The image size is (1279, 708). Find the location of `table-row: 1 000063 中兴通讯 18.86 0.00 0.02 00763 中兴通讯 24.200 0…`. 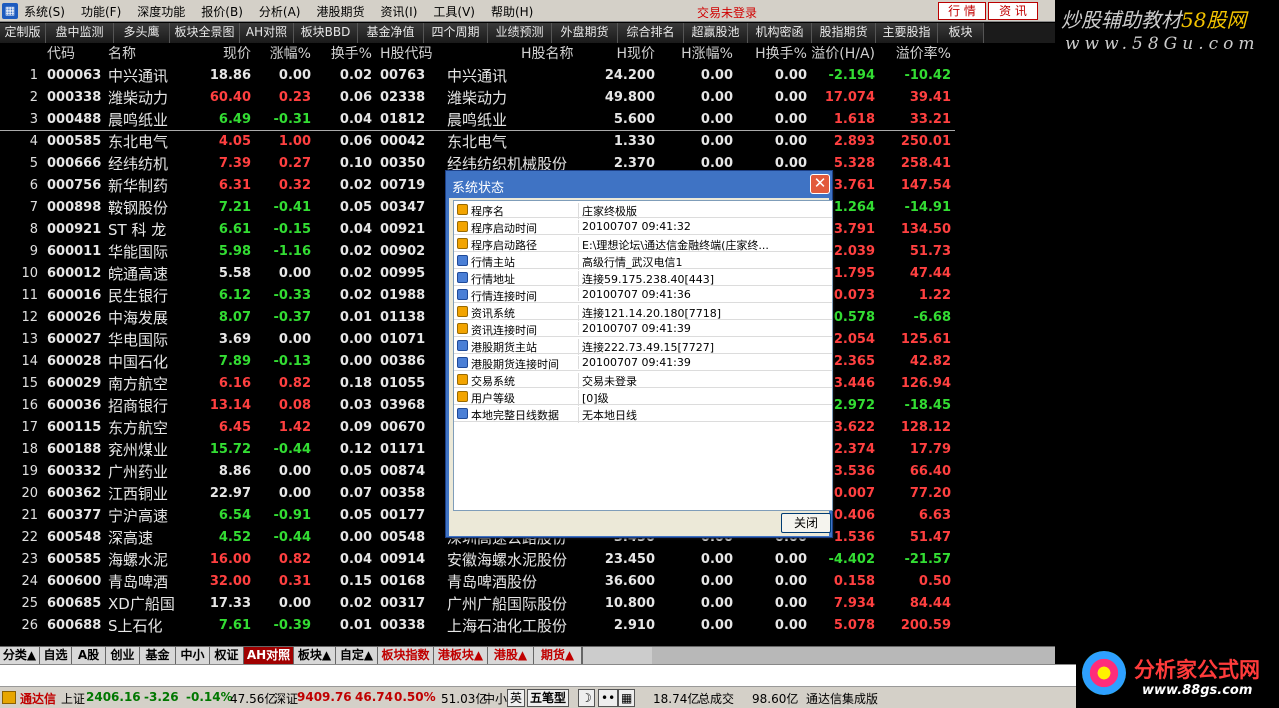

table-row: 1 000063 中兴通讯 18.86 0.00 0.02 00763 中兴通讯 24.200 0… is located at coordinates (527, 76).